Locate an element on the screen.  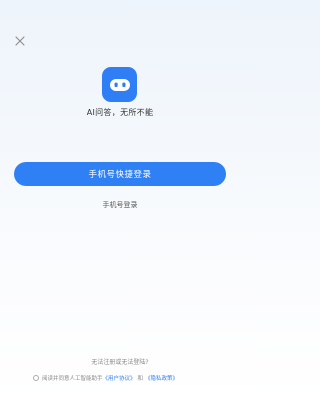
close-button is located at coordinates (20, 40).